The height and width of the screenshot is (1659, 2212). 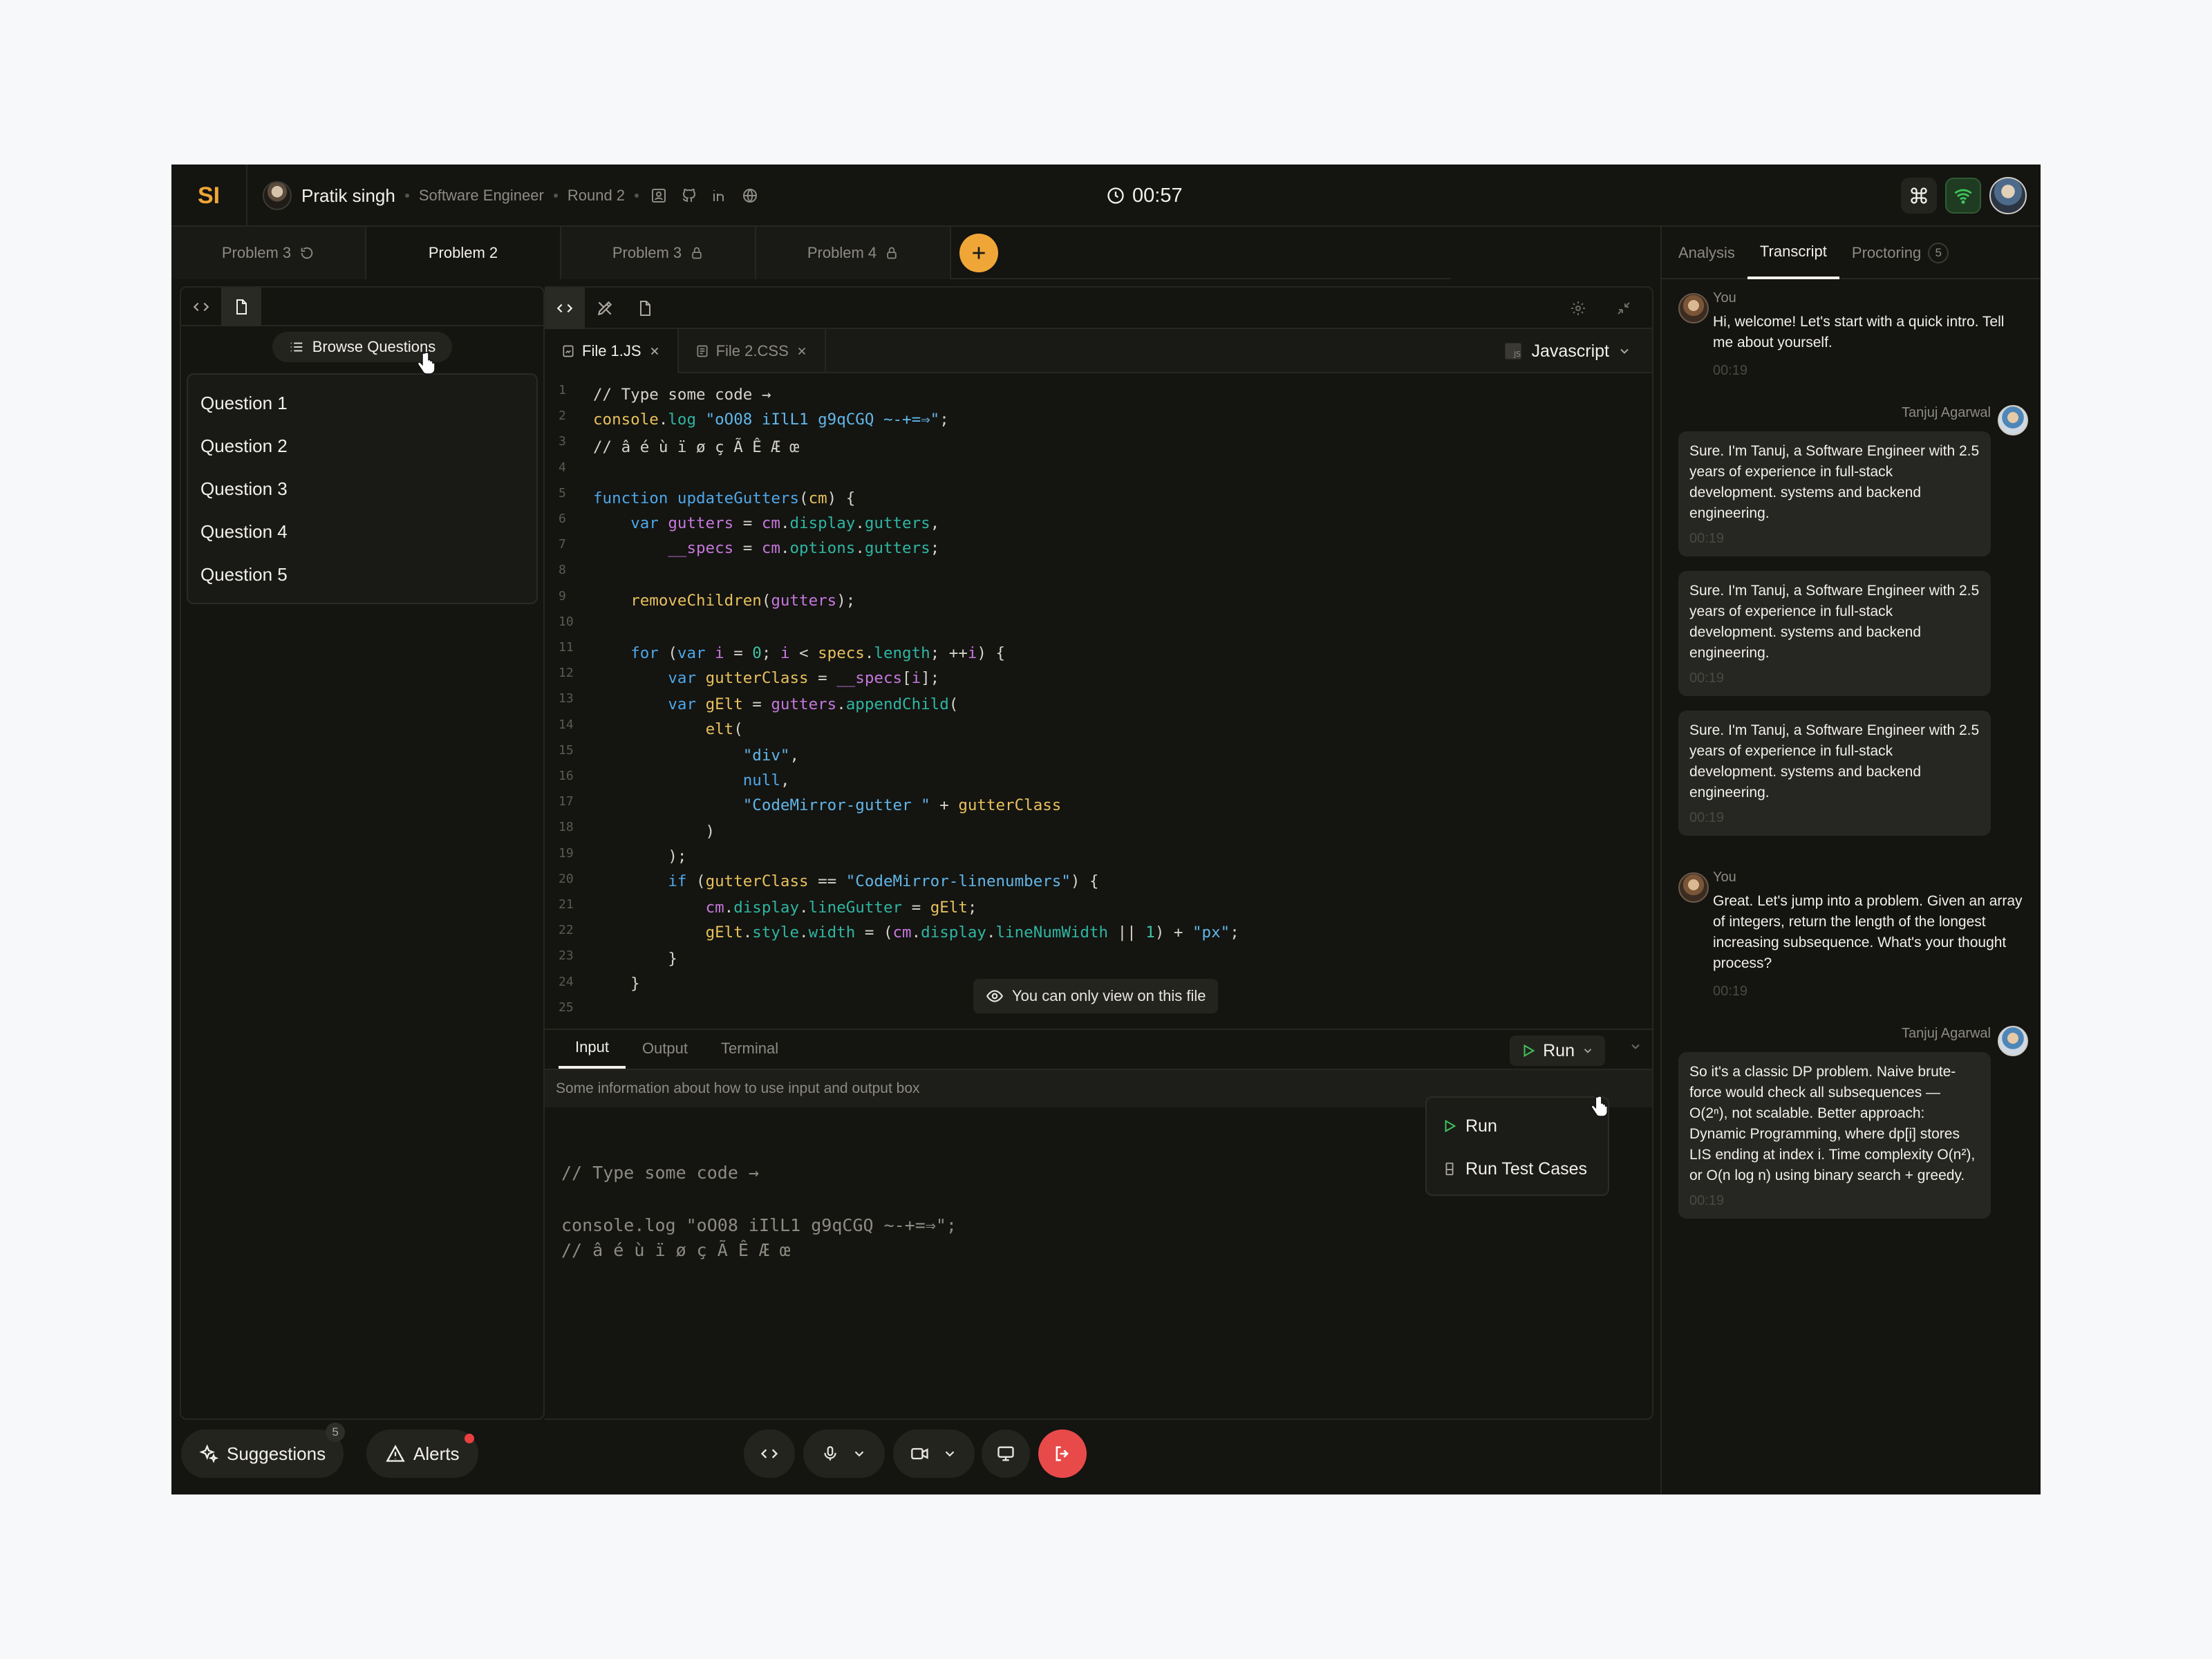 I want to click on code-line: var gutterClass = __specs[i];, so click(x=804, y=678).